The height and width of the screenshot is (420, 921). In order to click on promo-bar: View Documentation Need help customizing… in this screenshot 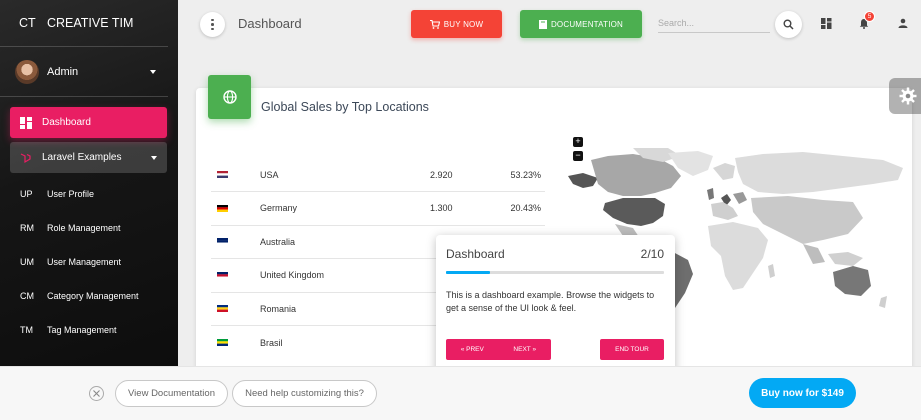, I will do `click(460, 393)`.